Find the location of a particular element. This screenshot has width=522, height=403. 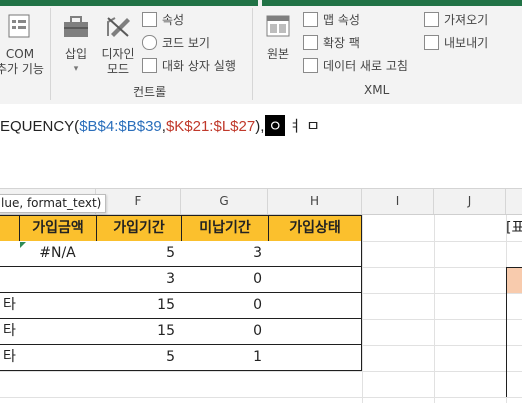

formula-prefix: EQUENCY( is located at coordinates (40, 126).